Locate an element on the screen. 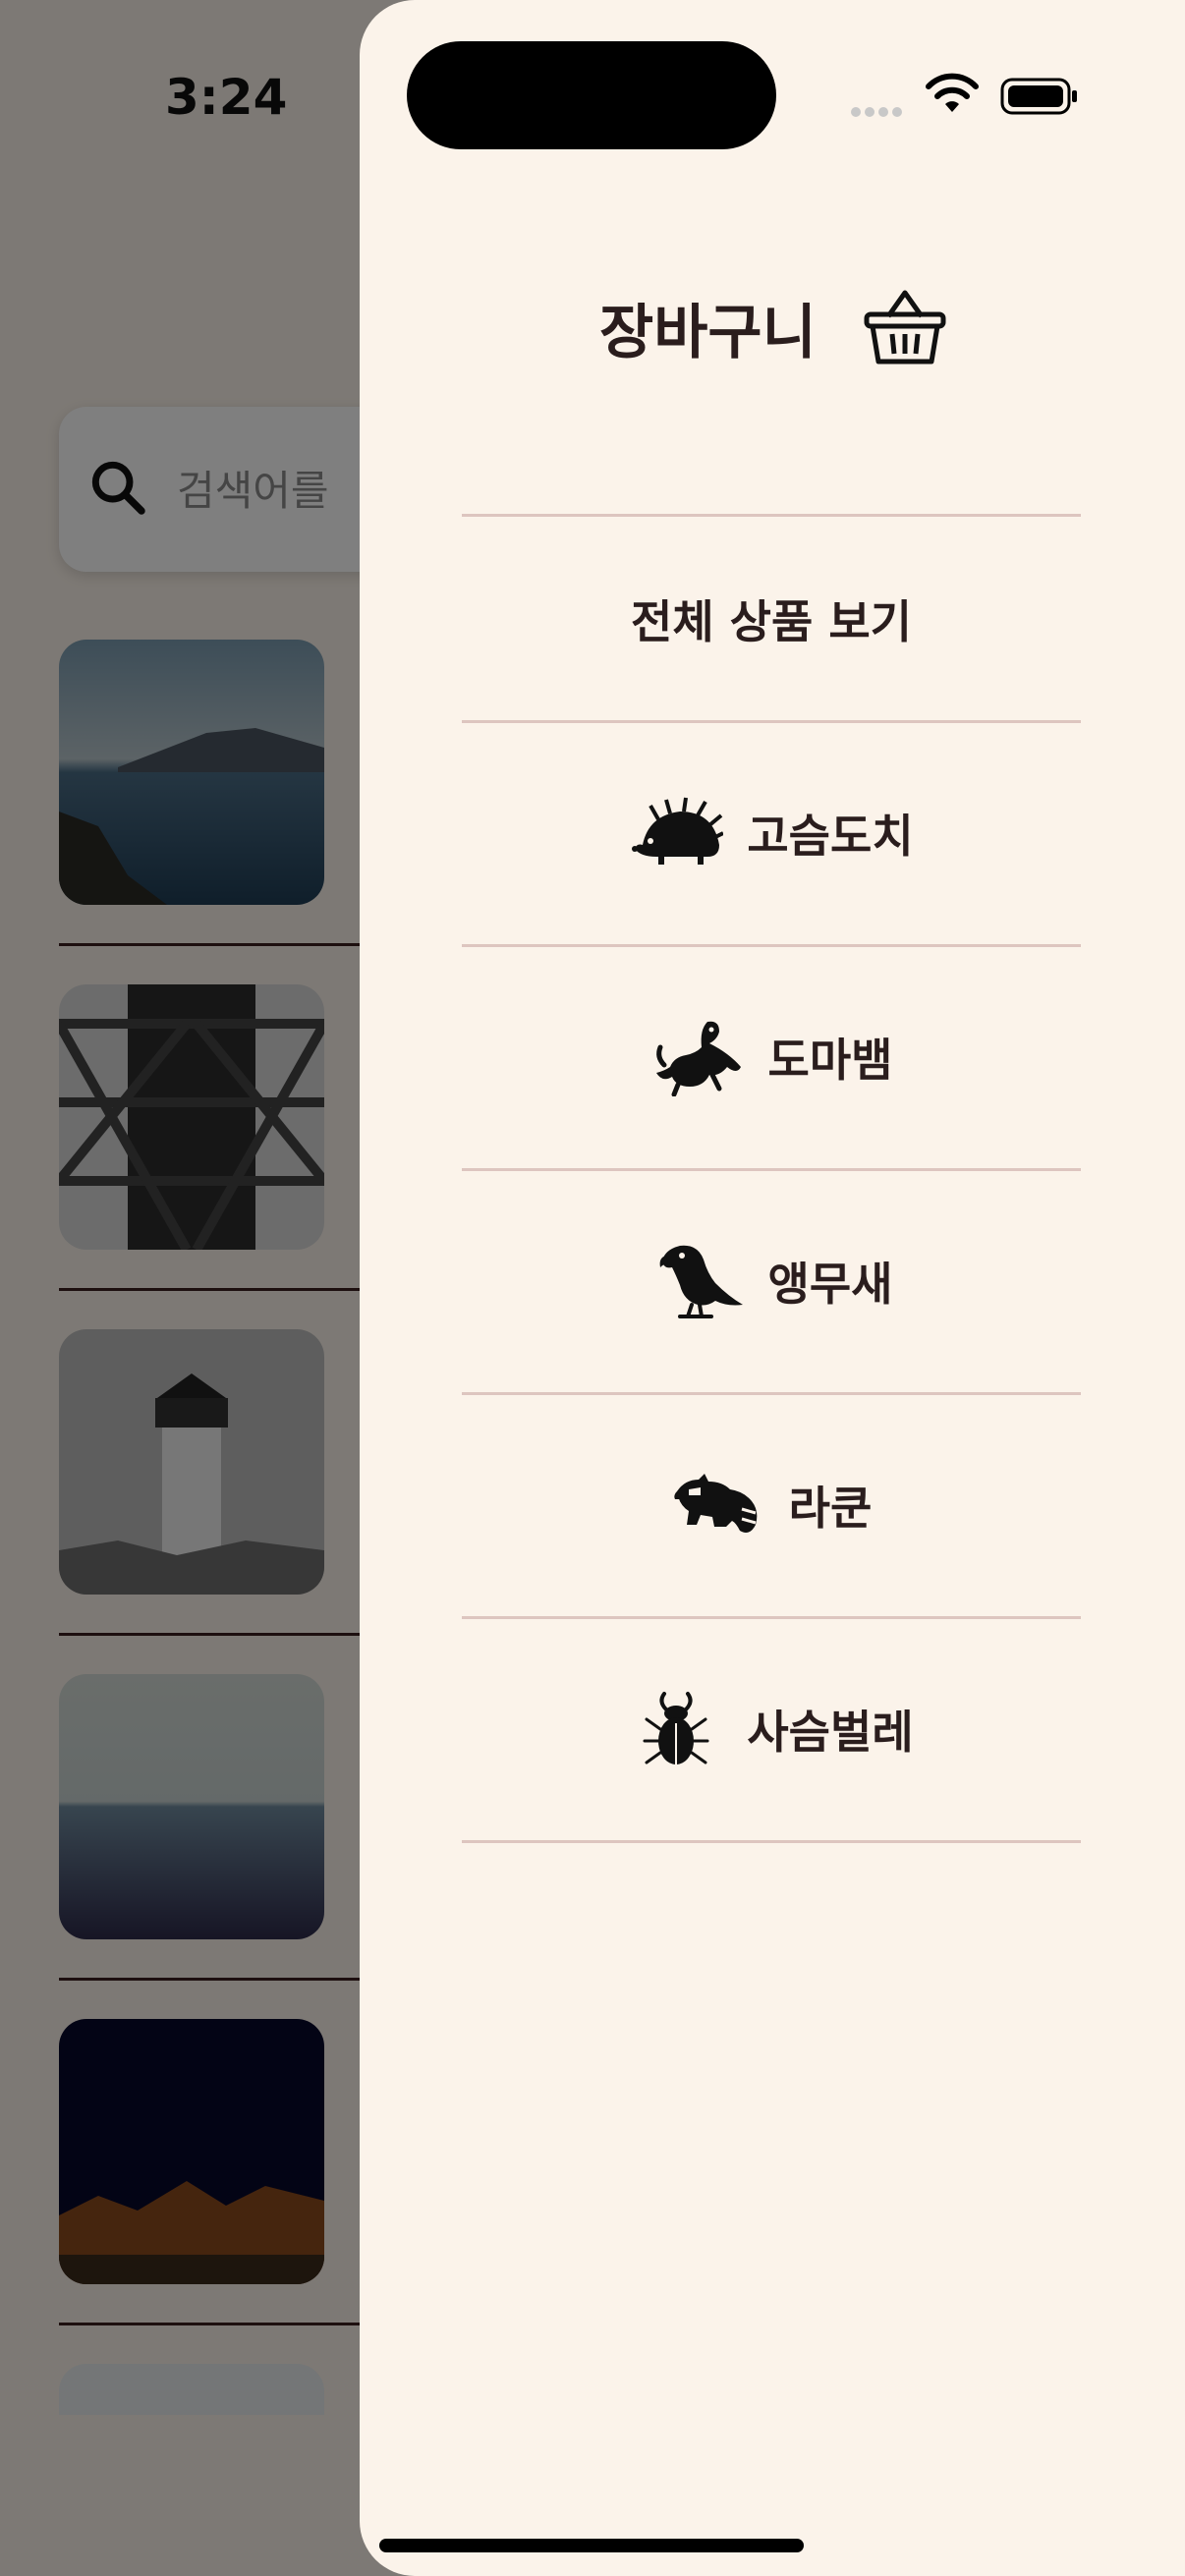 This screenshot has width=1185, height=2576. menu-item-lizard: 도마뱀 is located at coordinates (772, 1057).